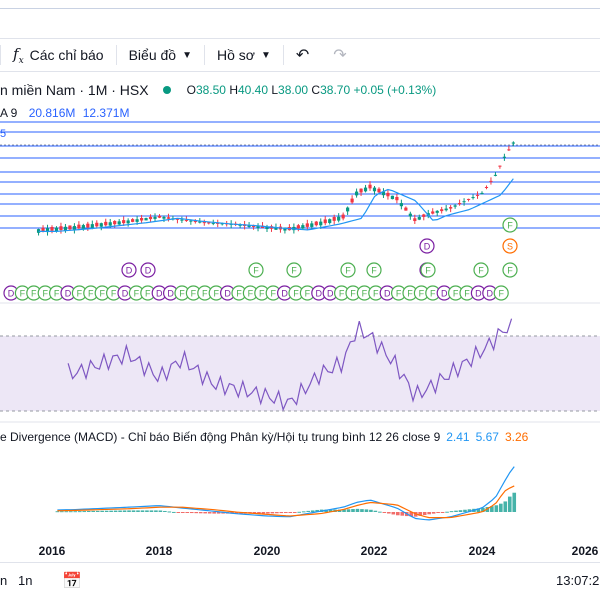  What do you see at coordinates (510, 247) in the screenshot?
I see `event-marker-label: S` at bounding box center [510, 247].